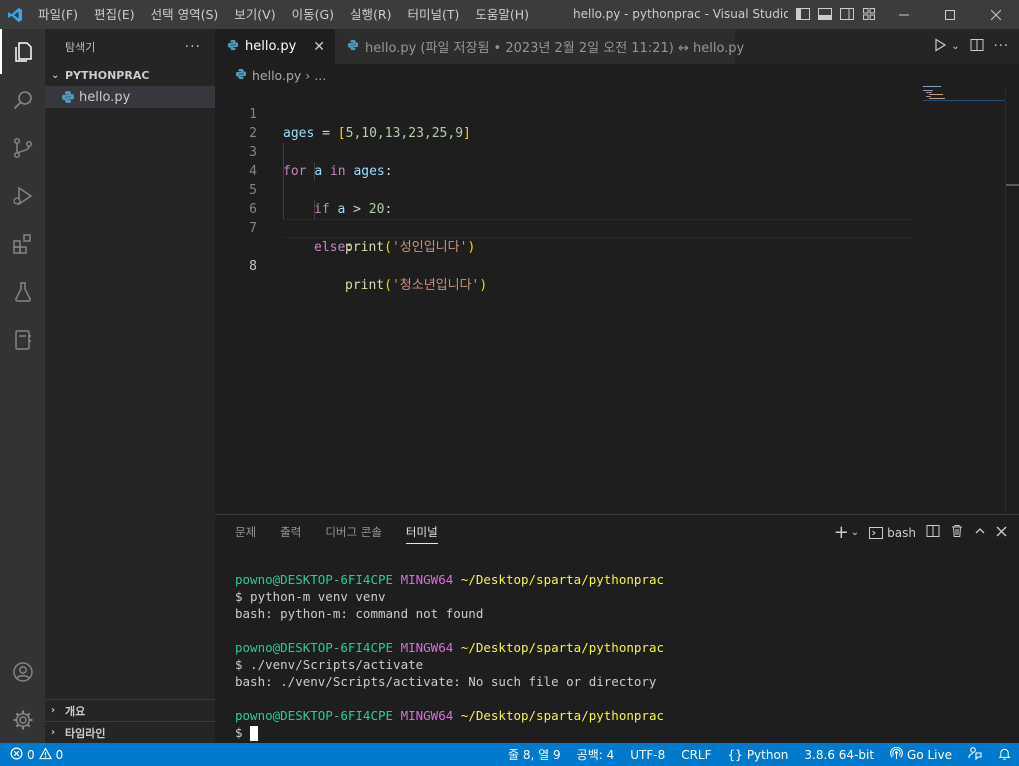 The image size is (1019, 766). I want to click on menu-go: 이동(G), so click(313, 14).